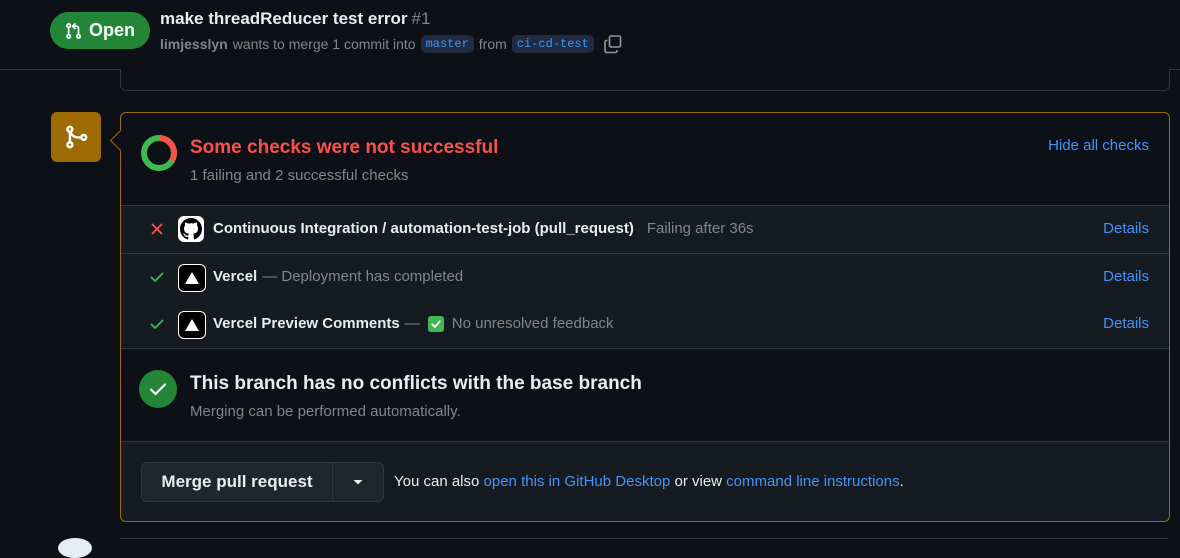 The height and width of the screenshot is (558, 1180). I want to click on merge-button-group: Merge pull request, so click(262, 482).